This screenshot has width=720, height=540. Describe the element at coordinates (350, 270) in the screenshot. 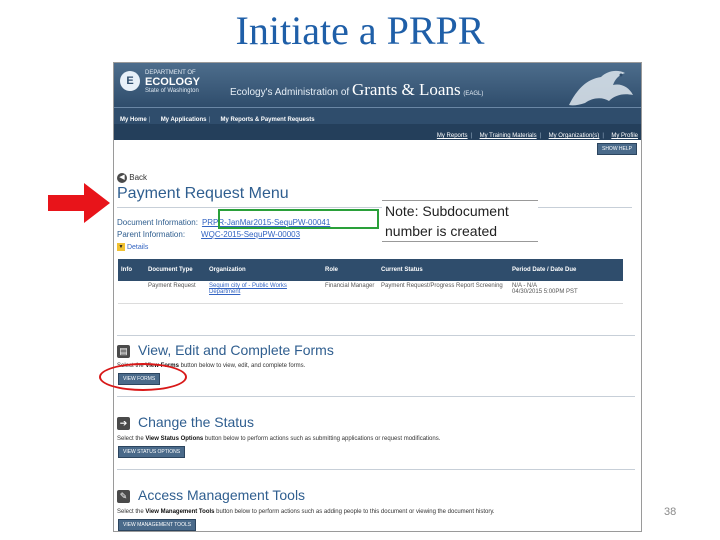

I see `col-role: Role` at that location.